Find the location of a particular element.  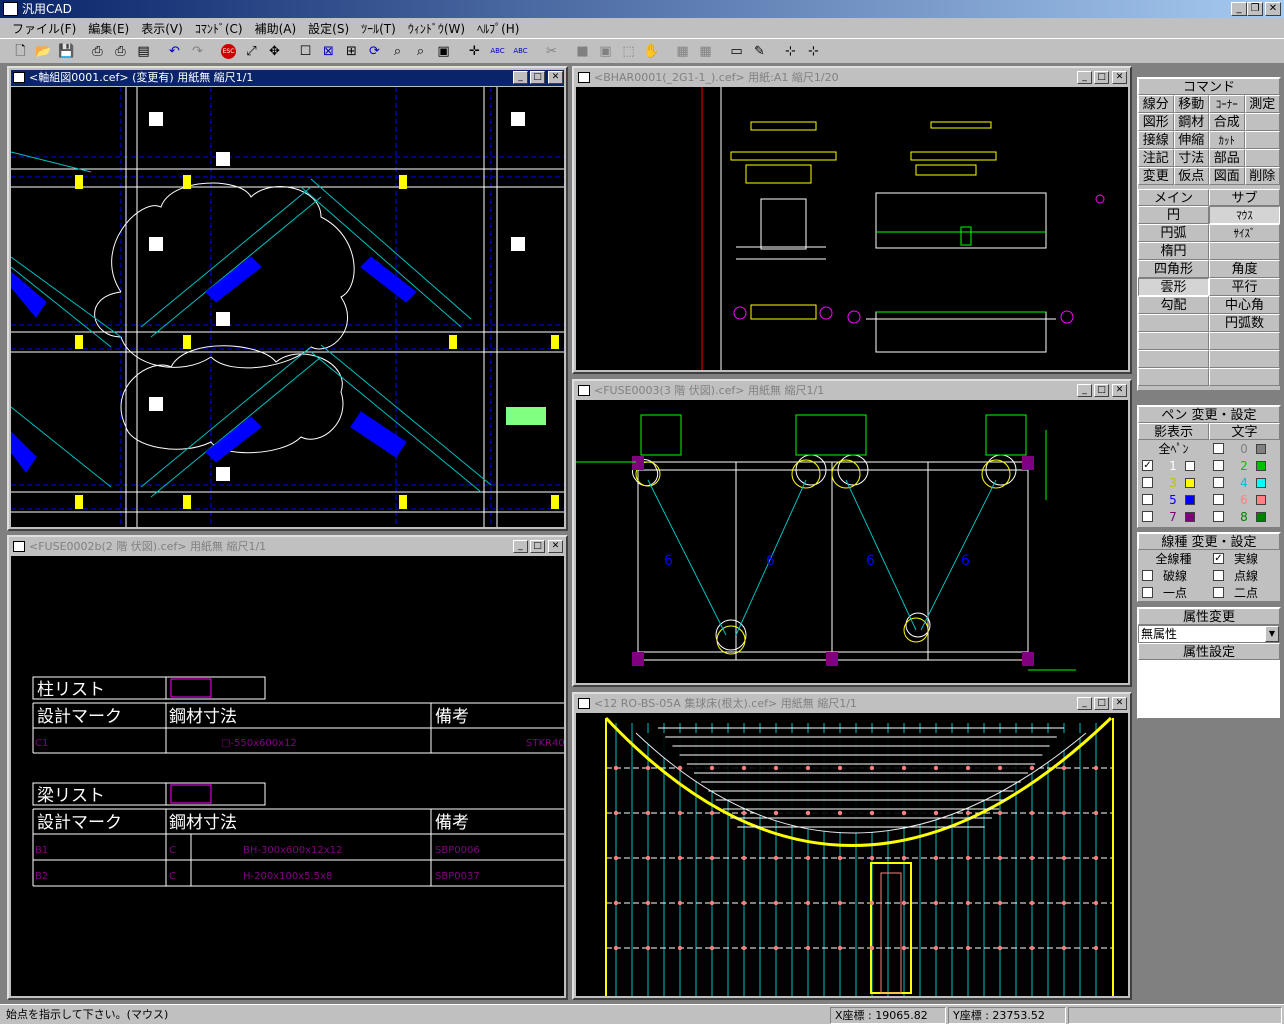

cmd-move-button: 移動 is located at coordinates (1191, 104).